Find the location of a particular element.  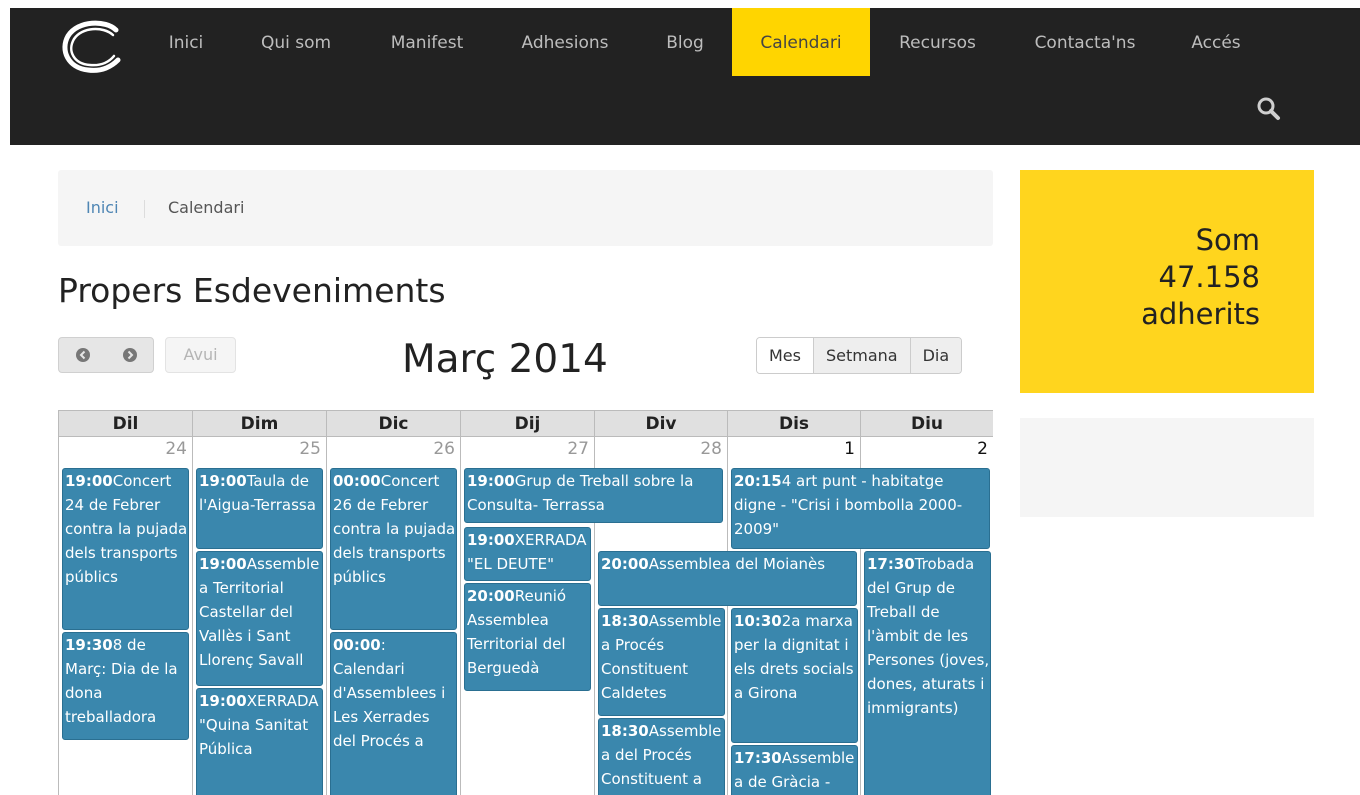

search-icon is located at coordinates (1269, 109).